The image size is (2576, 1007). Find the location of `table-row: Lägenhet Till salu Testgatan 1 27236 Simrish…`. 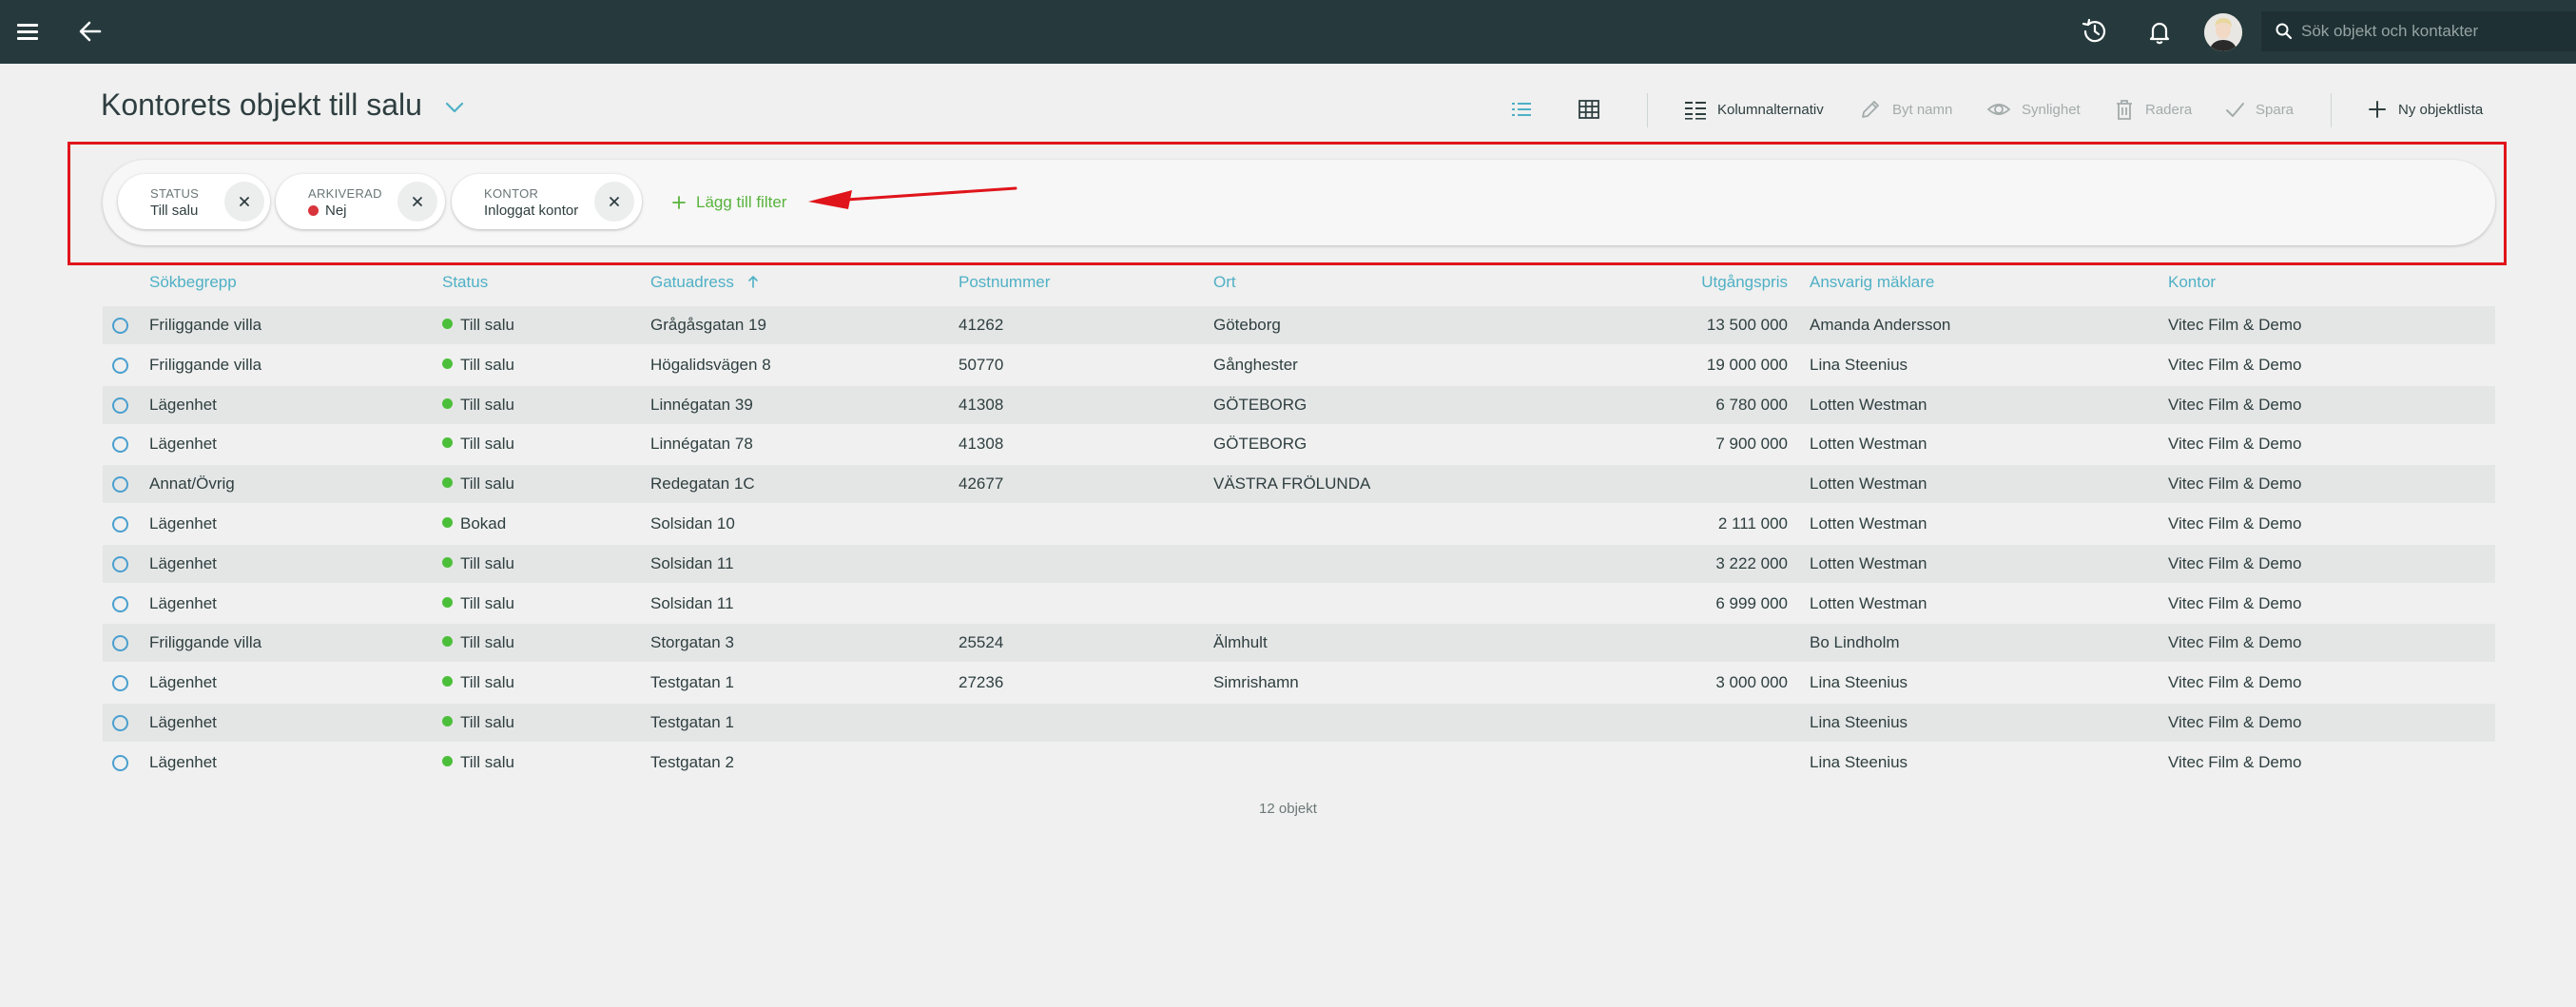

table-row: Lägenhet Till salu Testgatan 1 27236 Simrish… is located at coordinates (1299, 683).